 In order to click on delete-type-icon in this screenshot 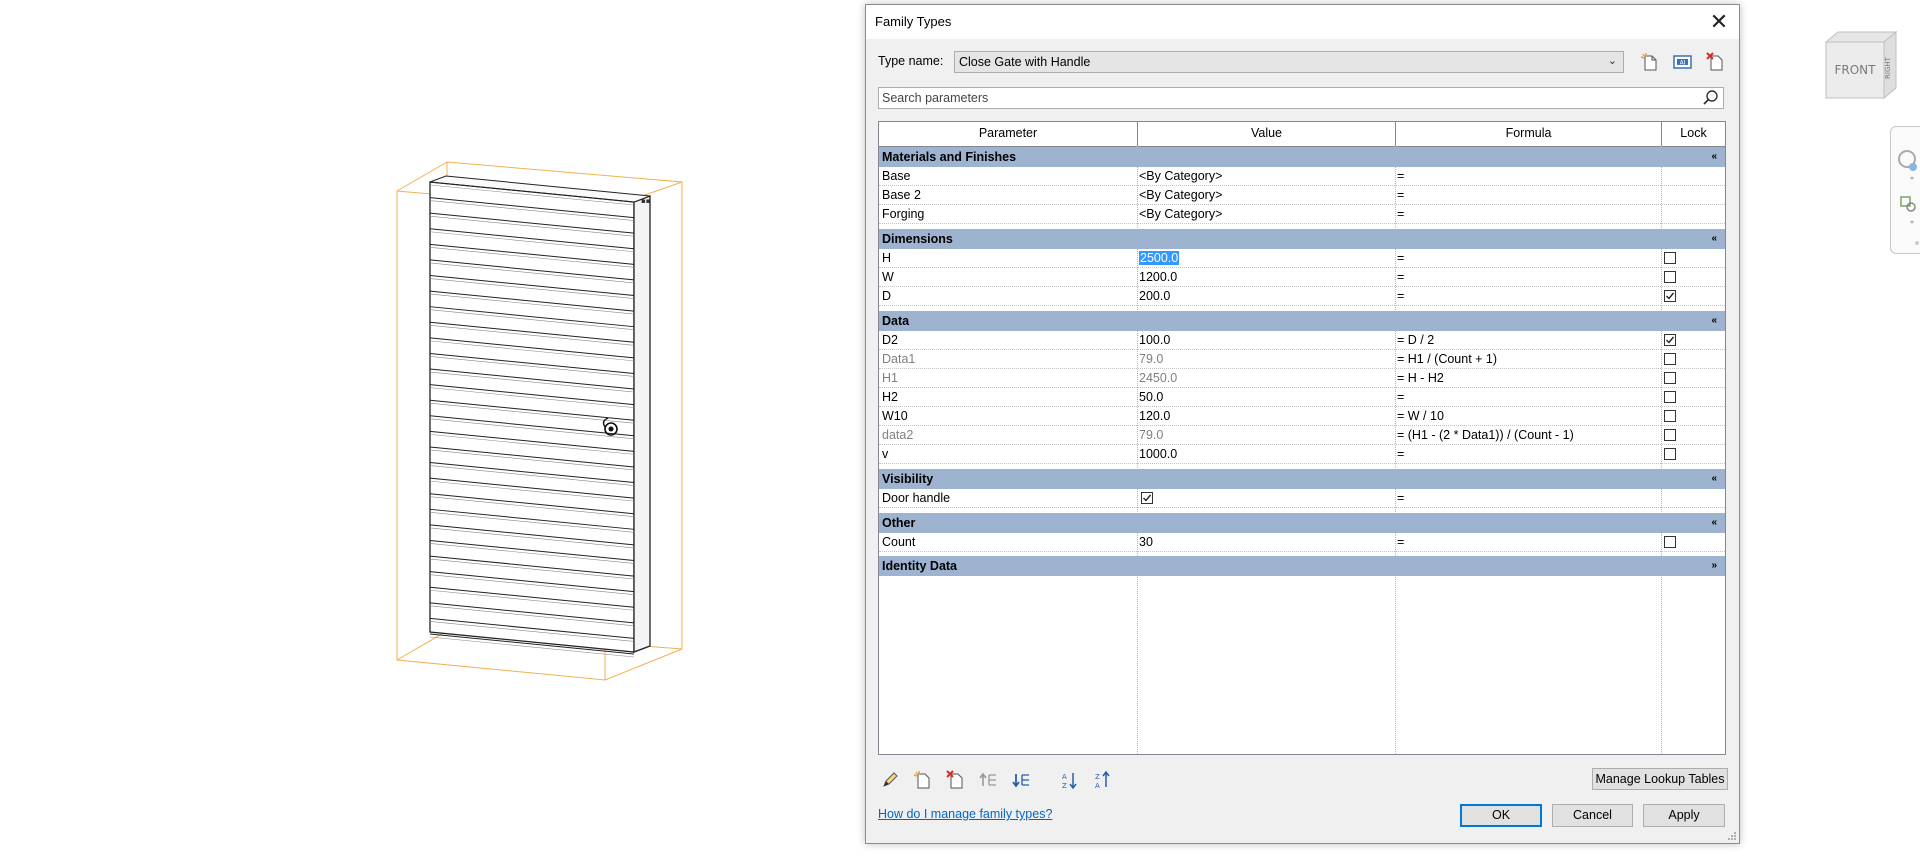, I will do `click(1716, 62)`.